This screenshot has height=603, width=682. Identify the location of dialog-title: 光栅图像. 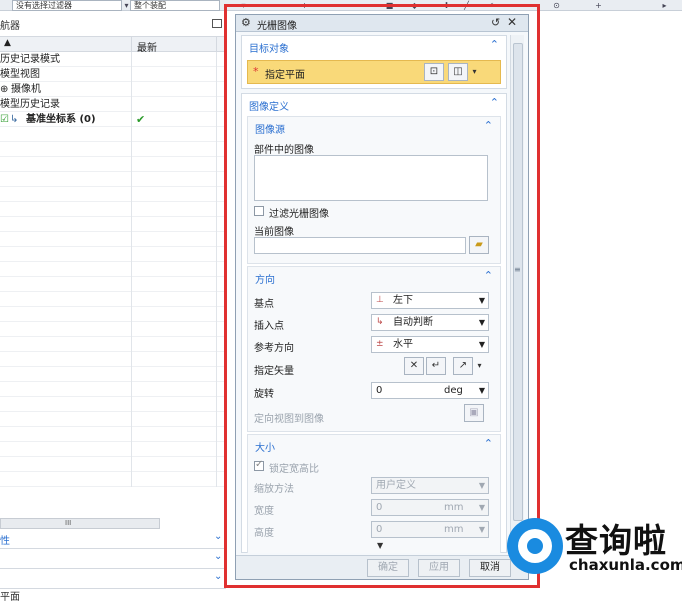
(277, 26).